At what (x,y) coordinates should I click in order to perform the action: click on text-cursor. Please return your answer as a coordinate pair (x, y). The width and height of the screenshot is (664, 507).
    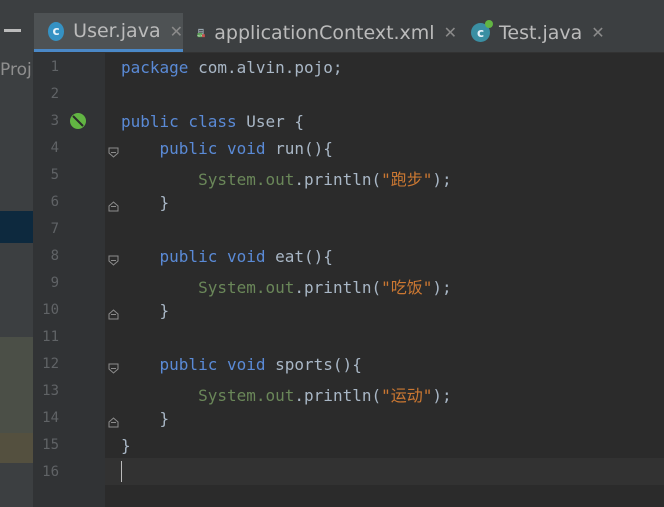
    Looking at the image, I should click on (121, 471).